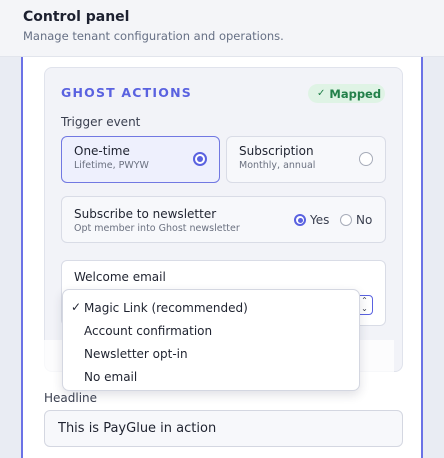  Describe the element at coordinates (76, 17) in the screenshot. I see `page-title: Control panel` at that location.